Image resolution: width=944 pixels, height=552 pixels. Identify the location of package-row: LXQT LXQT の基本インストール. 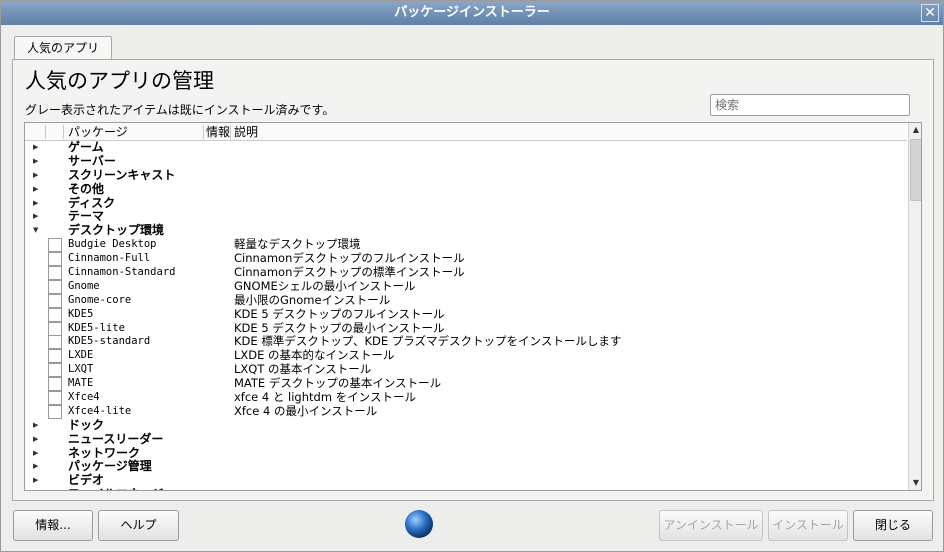
(466, 370).